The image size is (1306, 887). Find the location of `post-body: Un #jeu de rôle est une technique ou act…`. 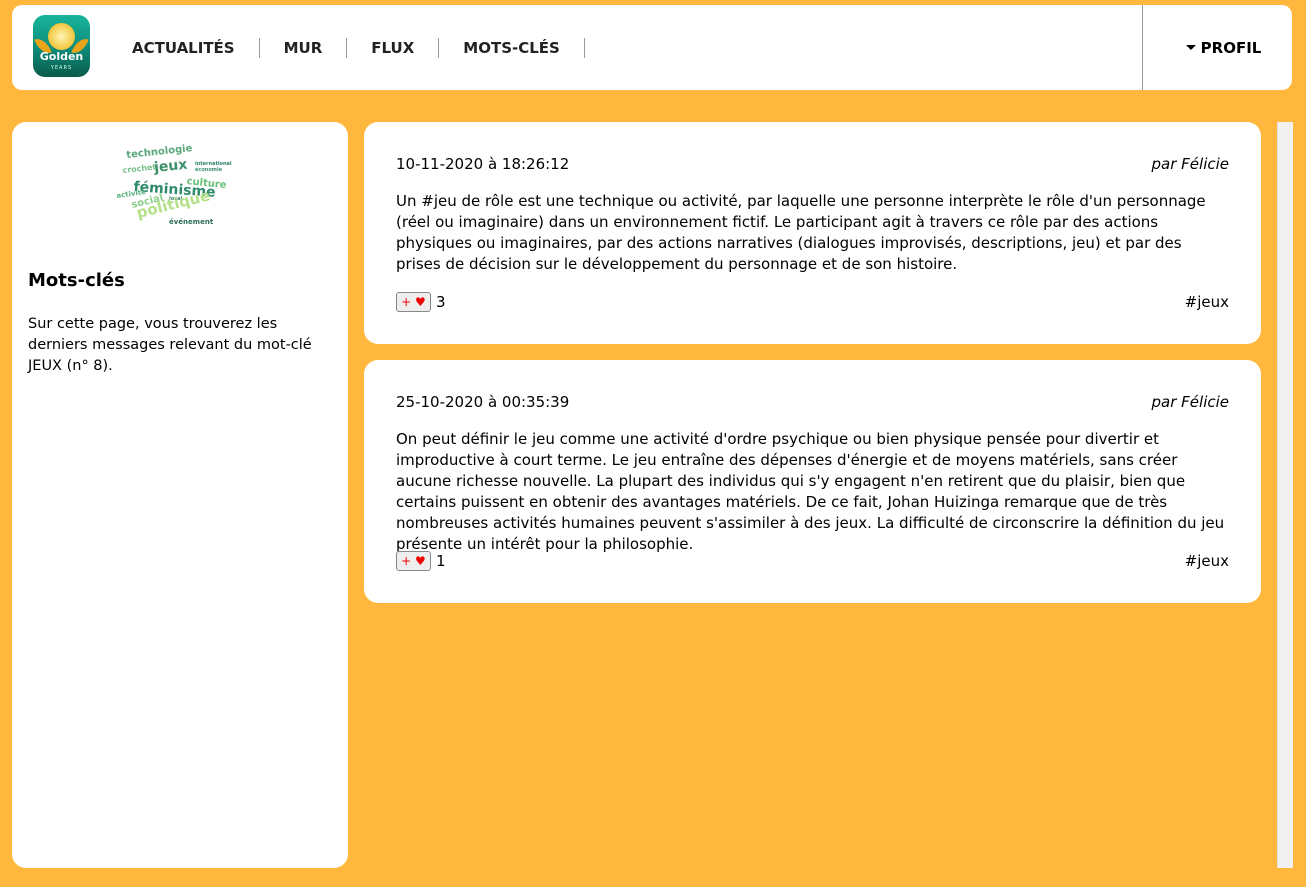

post-body: Un #jeu de rôle est une technique ou act… is located at coordinates (801, 232).